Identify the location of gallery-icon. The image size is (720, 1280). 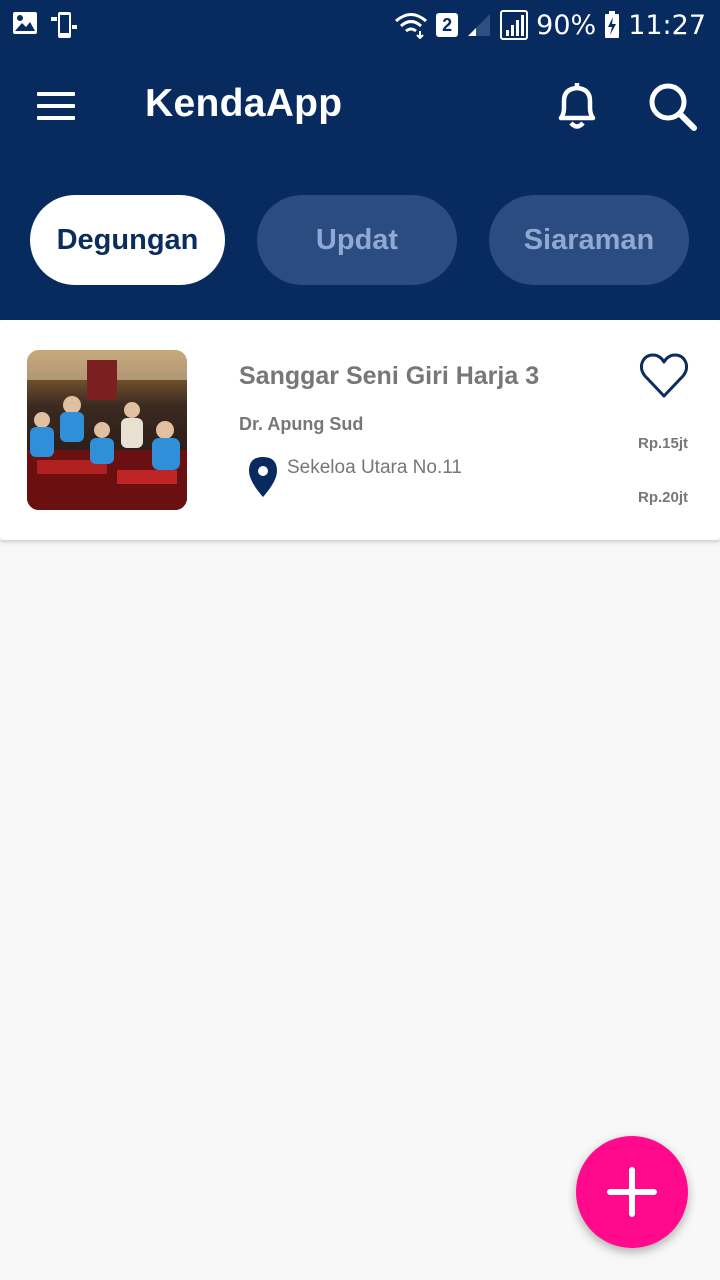
(25, 23).